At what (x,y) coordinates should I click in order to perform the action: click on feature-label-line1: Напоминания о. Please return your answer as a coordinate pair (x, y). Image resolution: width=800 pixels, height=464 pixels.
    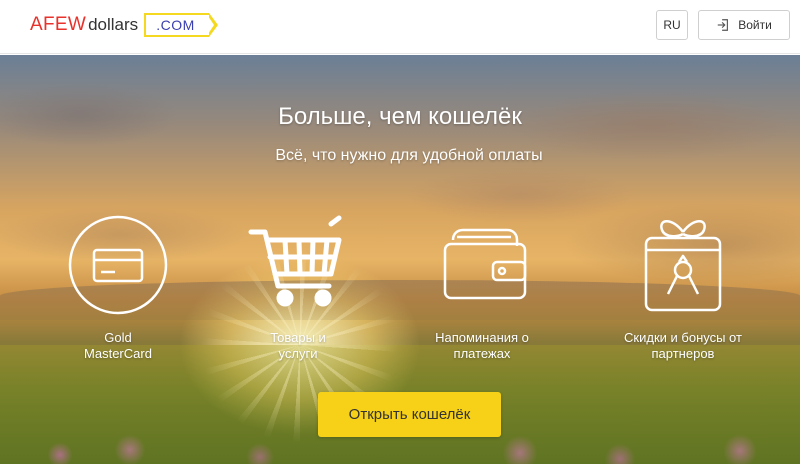
    Looking at the image, I should click on (482, 337).